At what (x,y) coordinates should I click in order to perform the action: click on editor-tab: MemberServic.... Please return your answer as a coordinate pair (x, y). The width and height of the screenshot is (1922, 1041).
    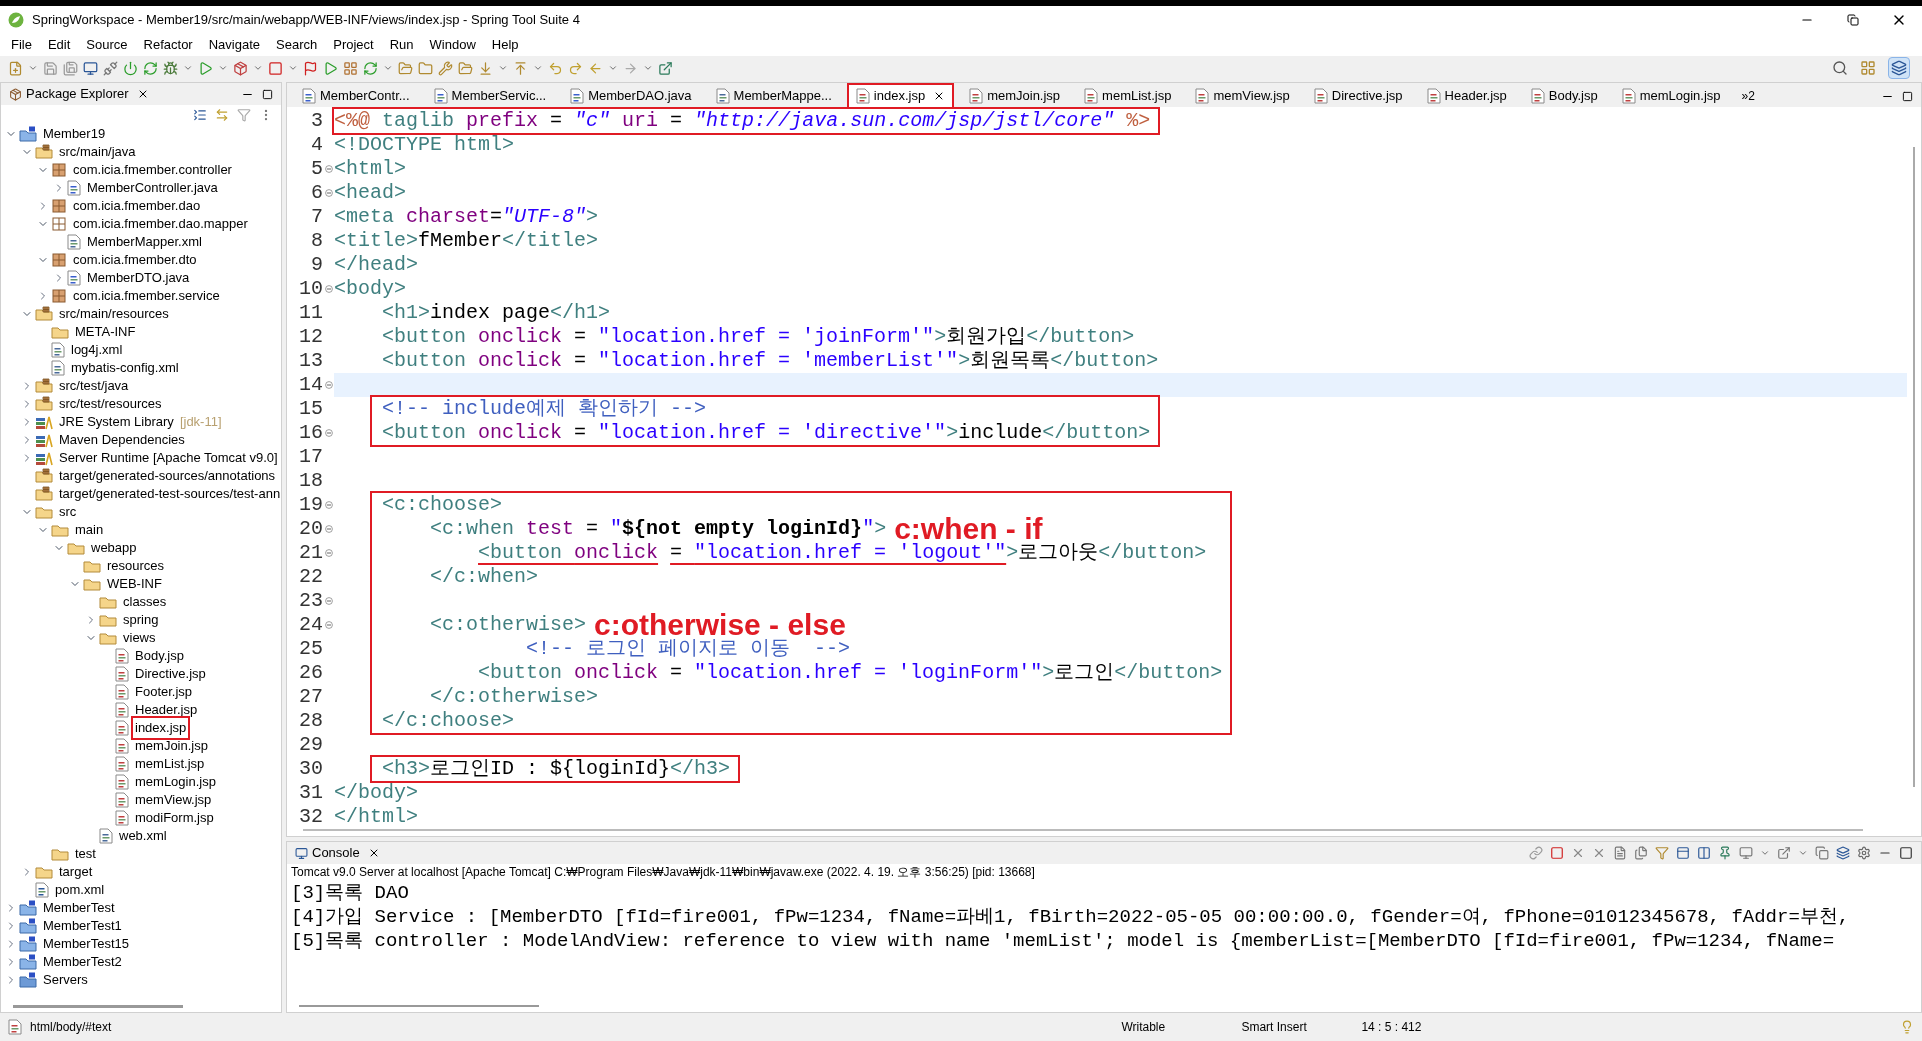
    Looking at the image, I should click on (490, 96).